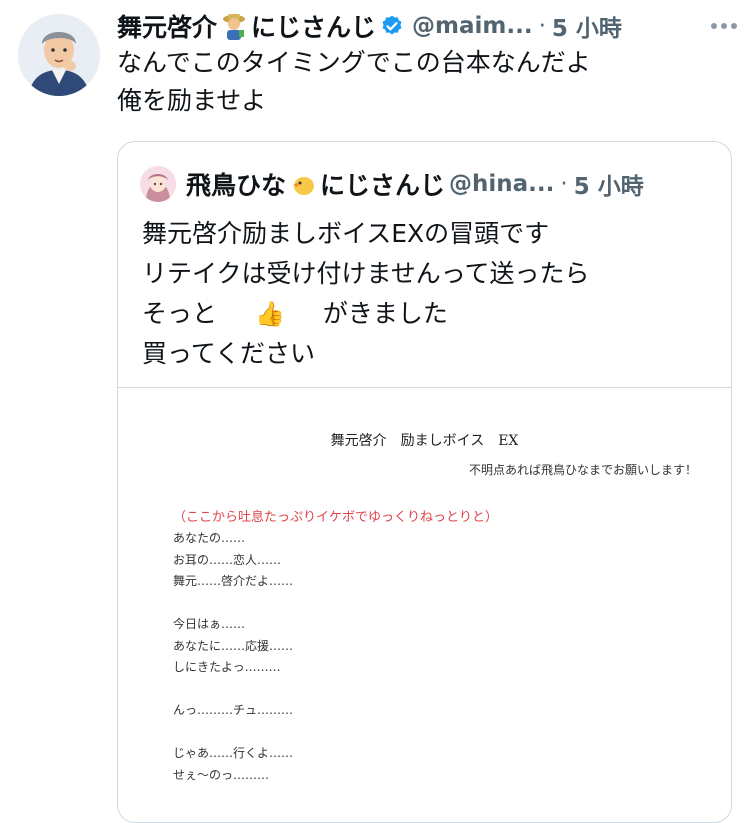  I want to click on quoted-tweet-header: 飛鳥ひな にじさんじ @hina... · 5 小時, so click(392, 184).